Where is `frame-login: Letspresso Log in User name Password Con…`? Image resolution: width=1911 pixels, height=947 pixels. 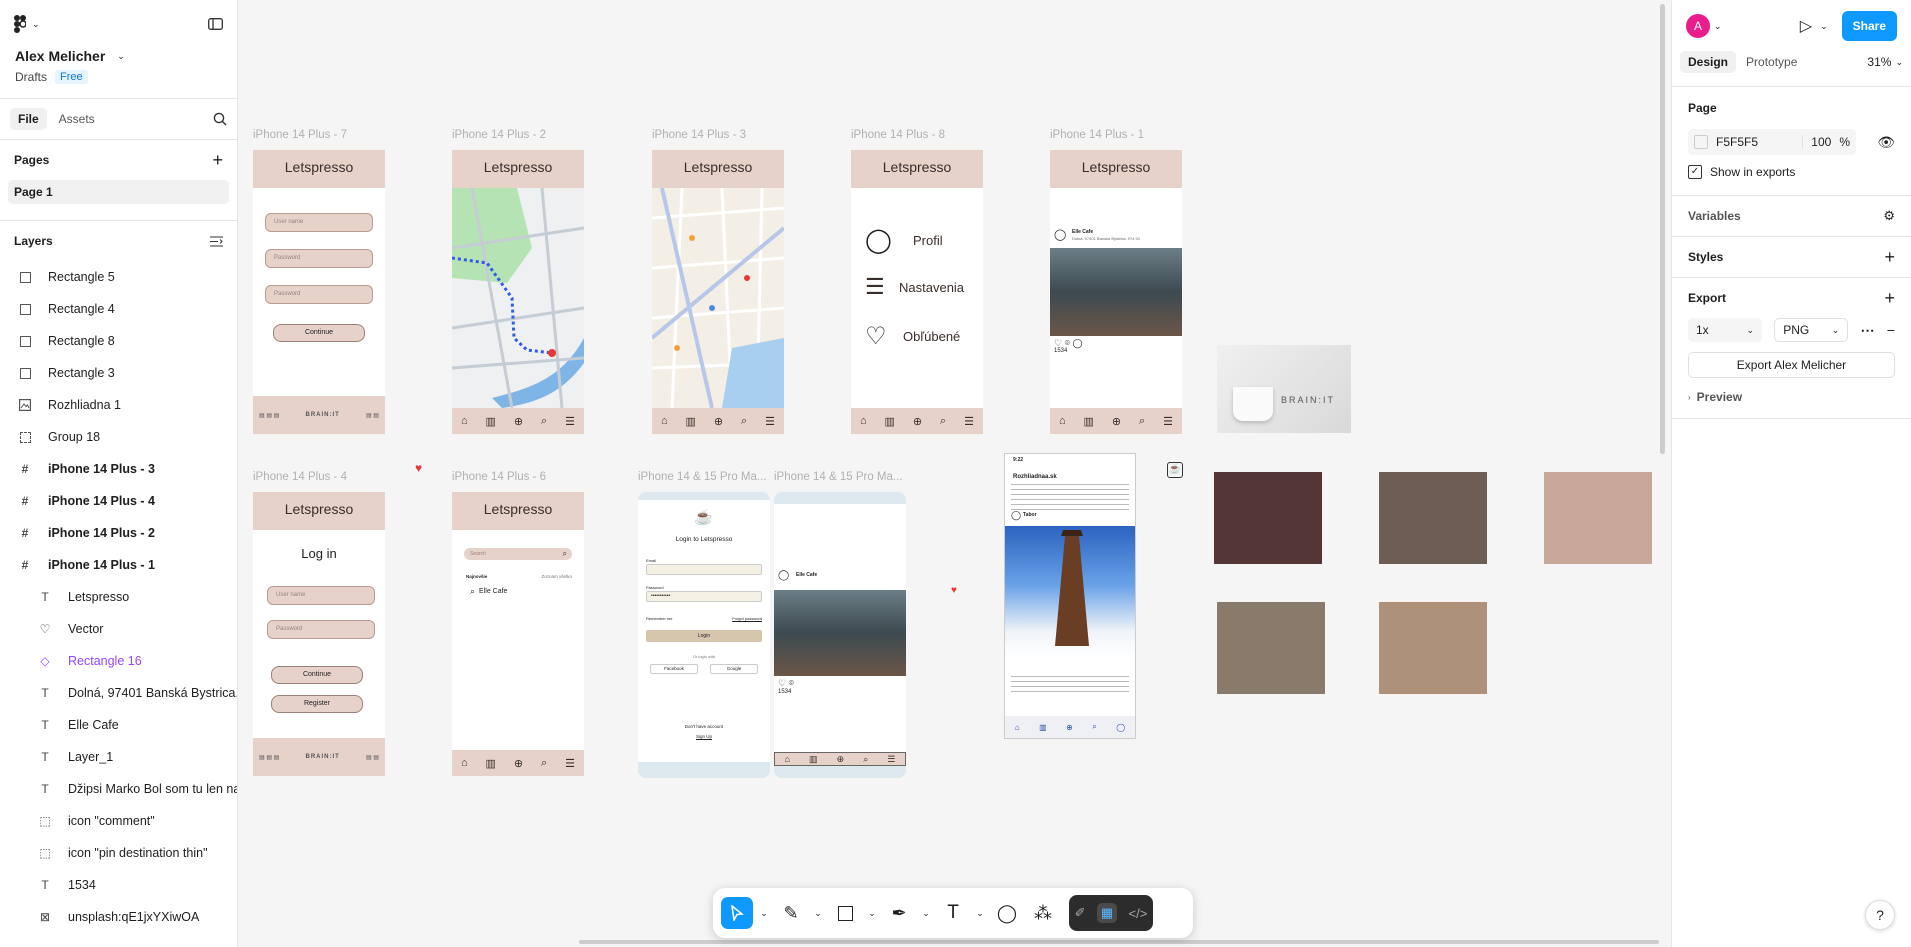 frame-login: Letspresso Log in User name Password Con… is located at coordinates (319, 634).